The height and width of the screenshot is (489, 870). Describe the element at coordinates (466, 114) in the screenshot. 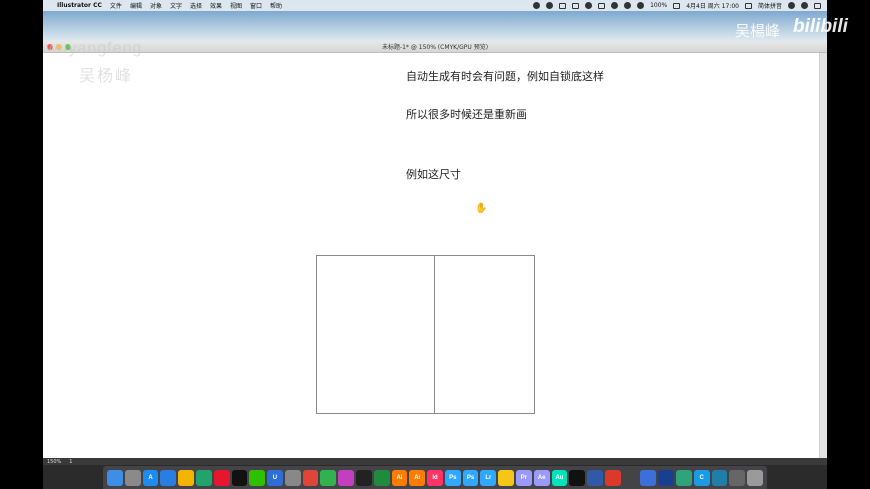

I see `note-line-2: 所以很多时候还是重新画` at that location.